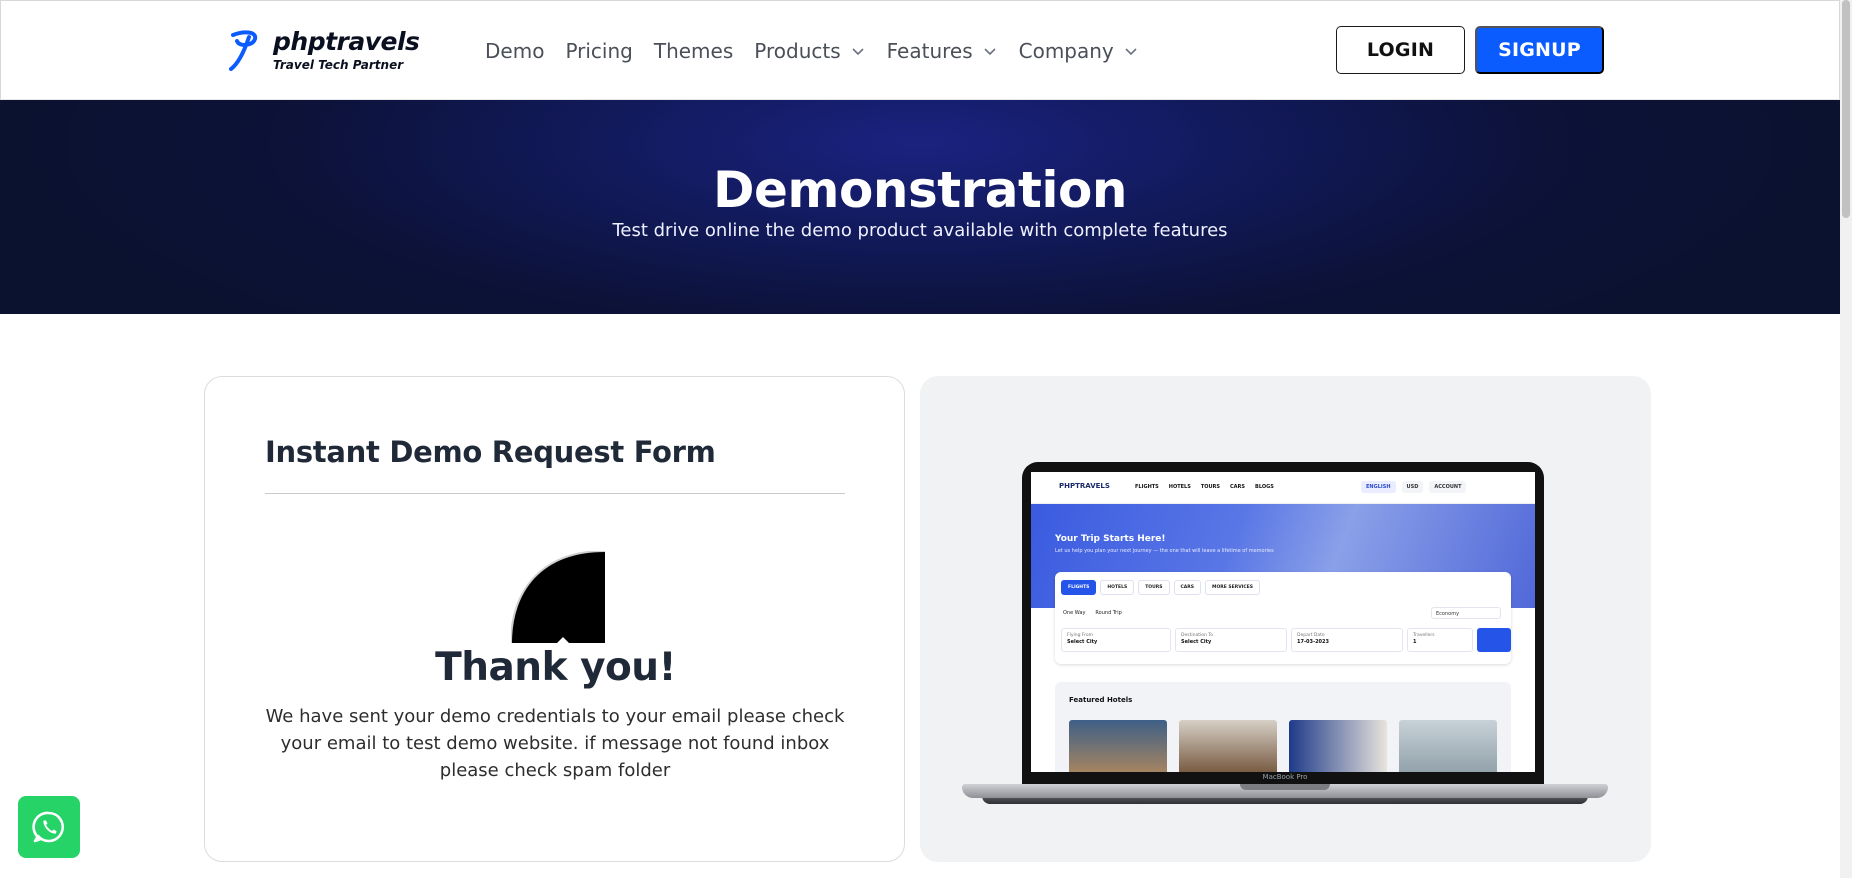 The width and height of the screenshot is (1852, 878). Describe the element at coordinates (1117, 587) in the screenshot. I see `mini-tab: HOTELS` at that location.